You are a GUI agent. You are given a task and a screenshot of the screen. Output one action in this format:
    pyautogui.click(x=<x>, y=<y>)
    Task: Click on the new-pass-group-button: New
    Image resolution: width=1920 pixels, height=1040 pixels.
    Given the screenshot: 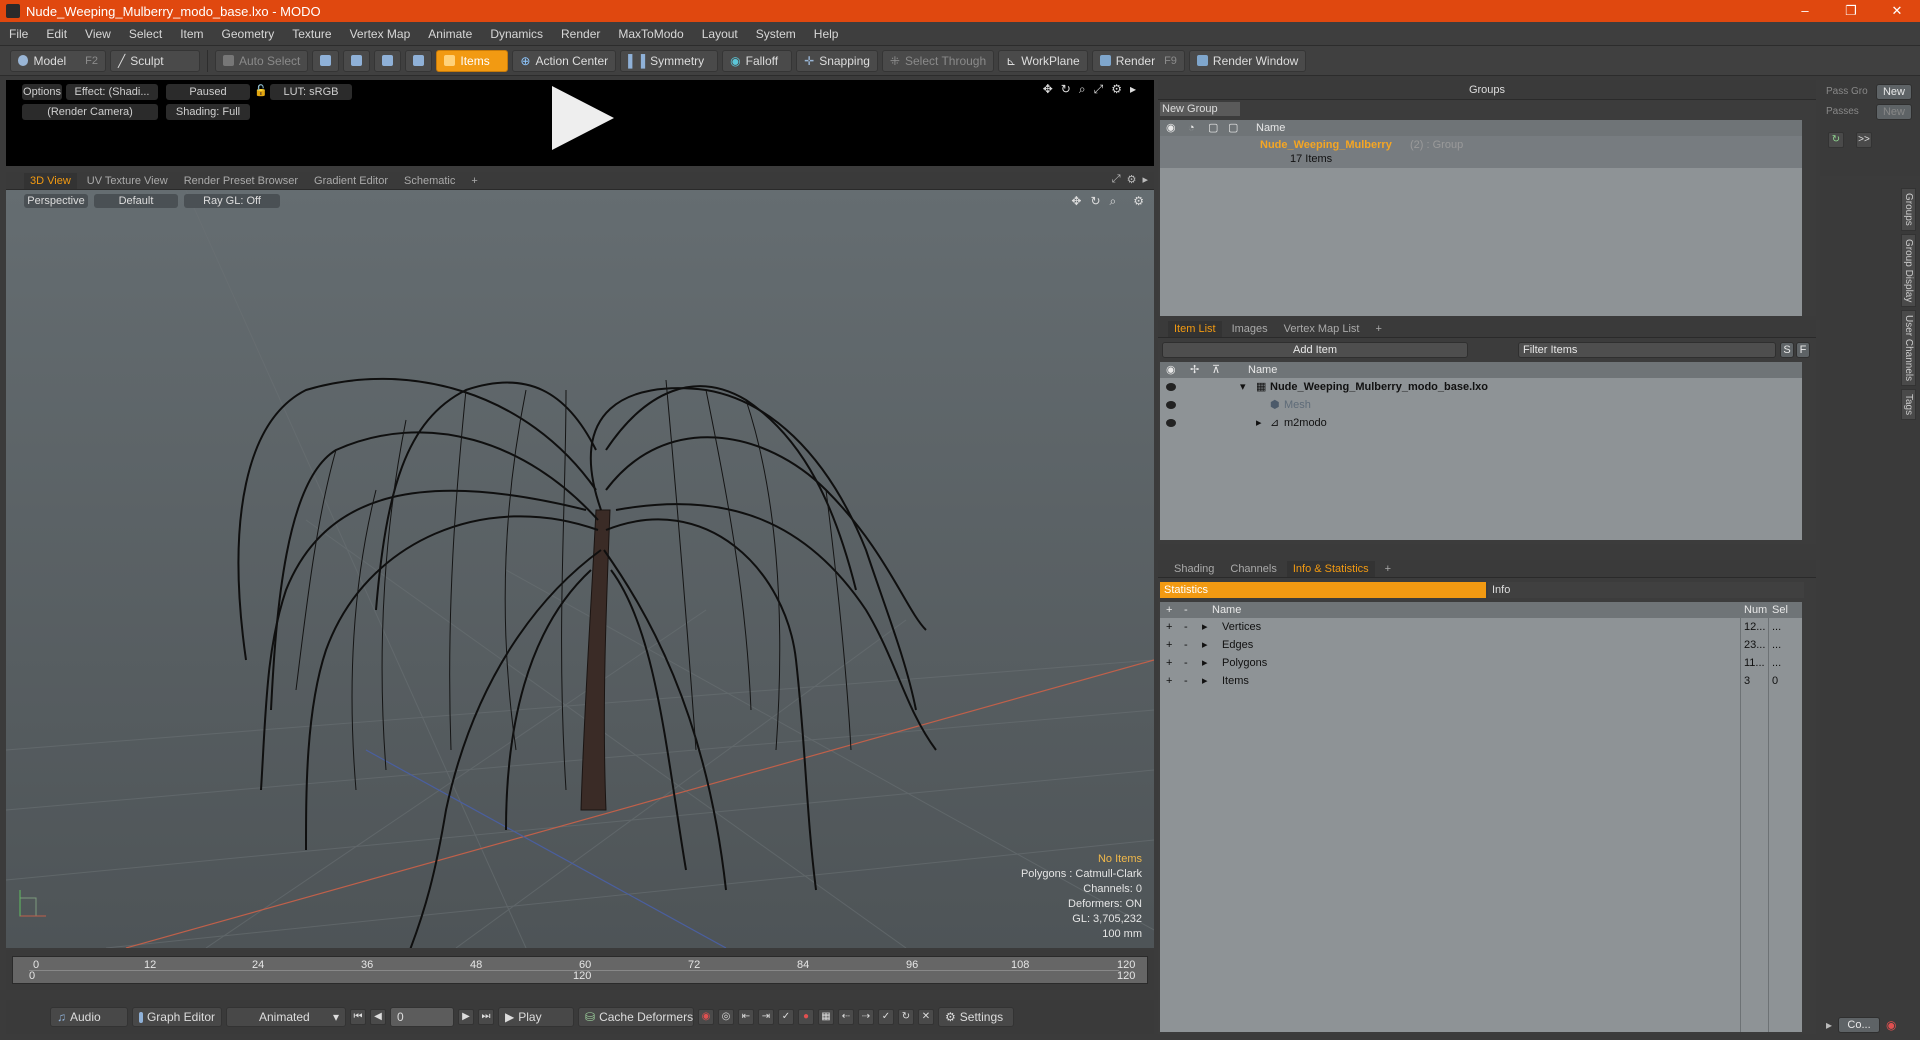 What is the action you would take?
    pyautogui.click(x=1894, y=92)
    